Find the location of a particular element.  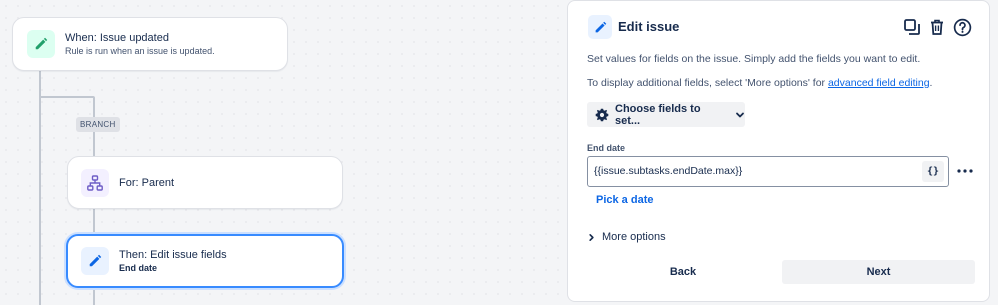

more-options-label: More options is located at coordinates (634, 237).